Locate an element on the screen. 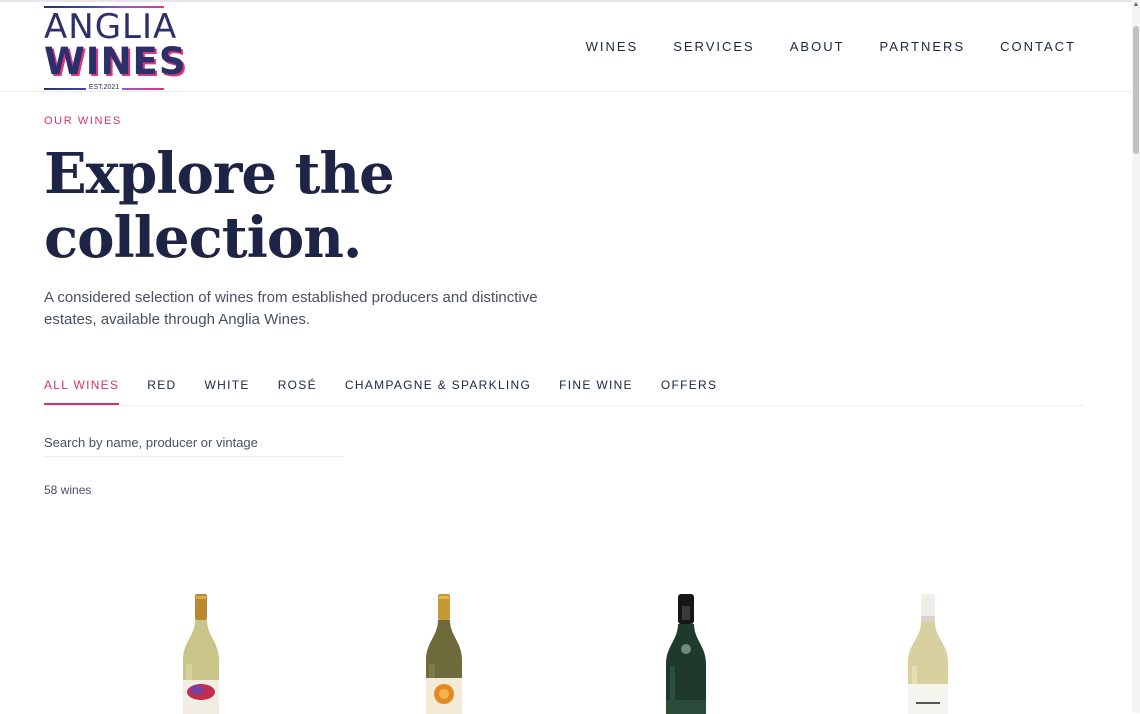 This screenshot has height=714, width=1140. nav-wines: WINES is located at coordinates (612, 46).